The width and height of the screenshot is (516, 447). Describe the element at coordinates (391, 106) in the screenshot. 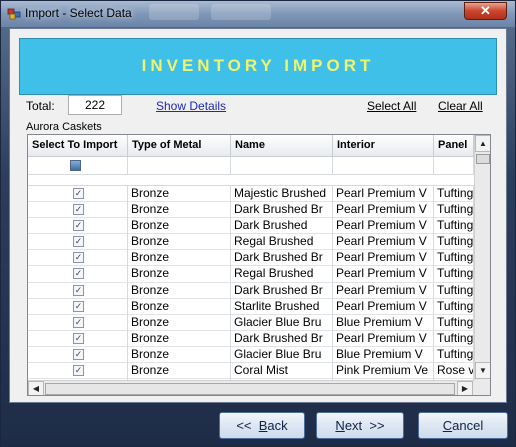

I see `select-all-link: Select All` at that location.